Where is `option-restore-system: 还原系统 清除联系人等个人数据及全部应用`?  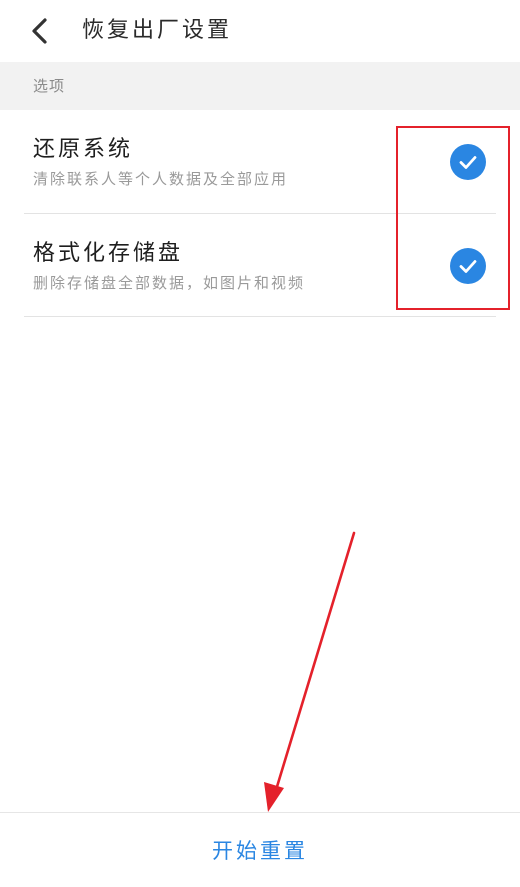
option-restore-system: 还原系统 清除联系人等个人数据及全部应用 is located at coordinates (260, 161).